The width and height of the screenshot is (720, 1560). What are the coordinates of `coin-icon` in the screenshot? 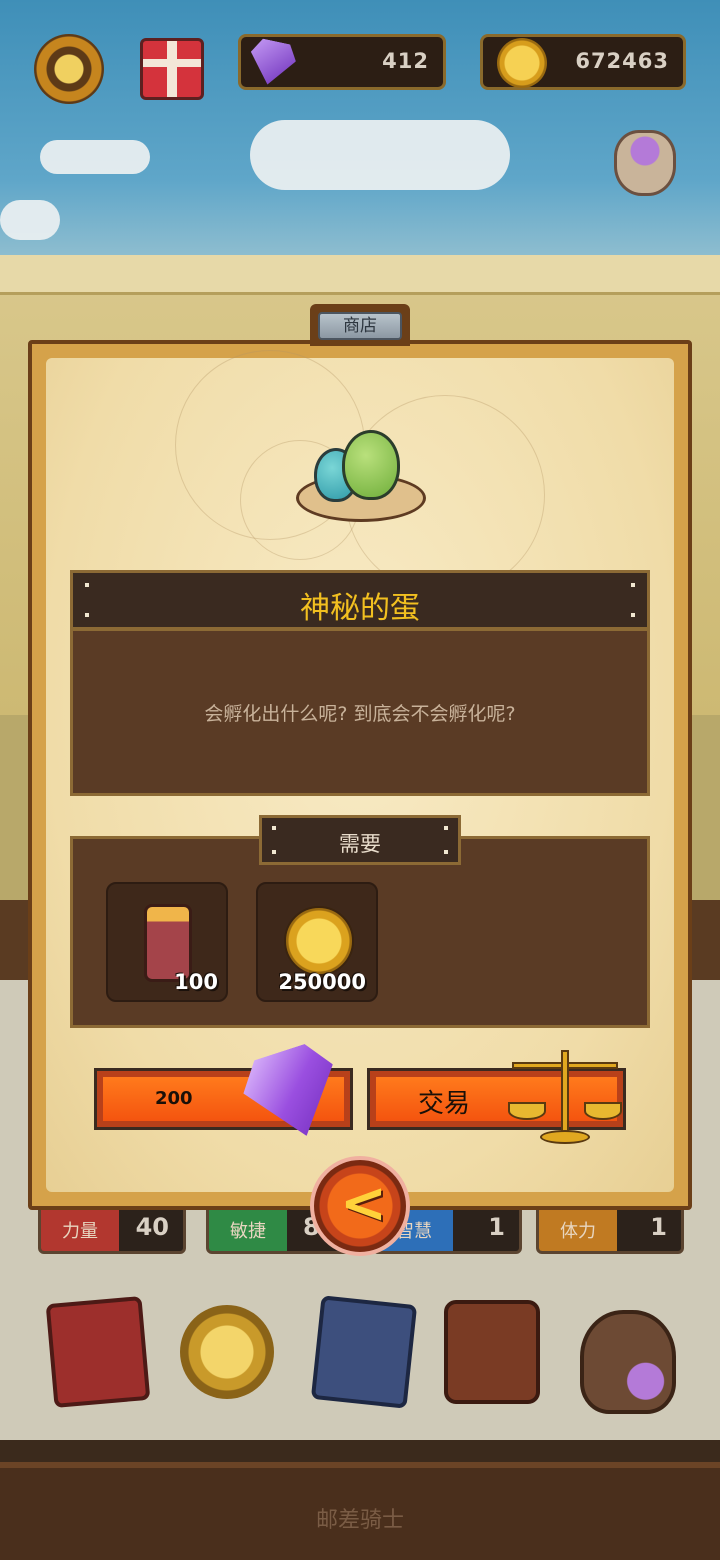 It's located at (522, 63).